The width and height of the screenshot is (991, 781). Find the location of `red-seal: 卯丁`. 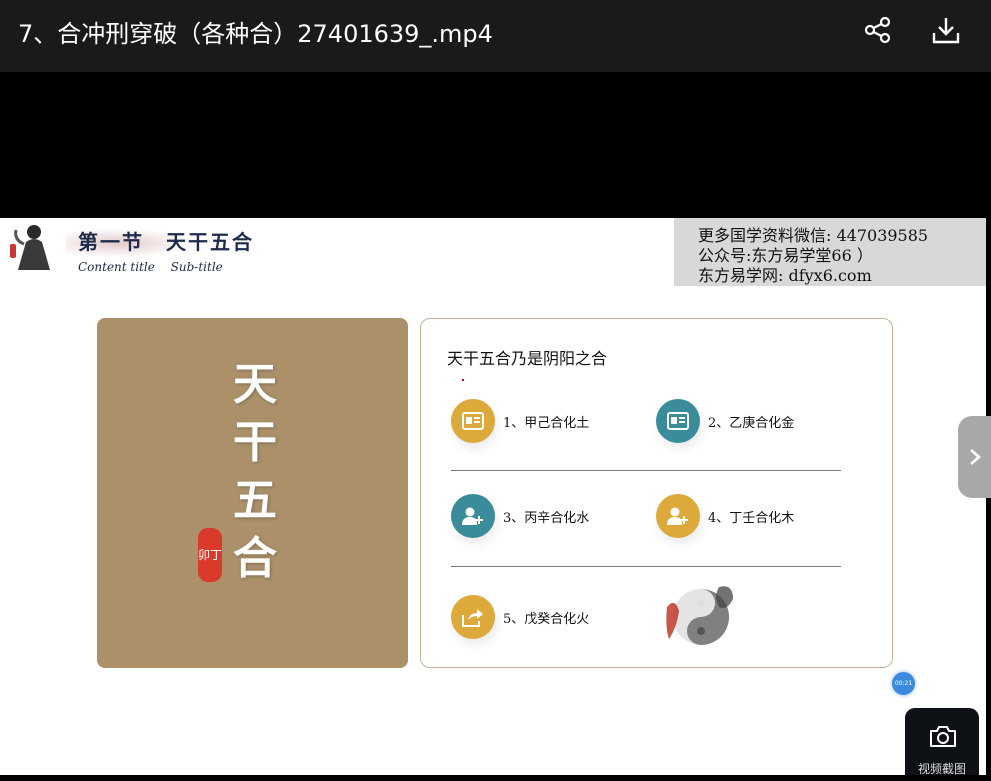

red-seal: 卯丁 is located at coordinates (210, 555).